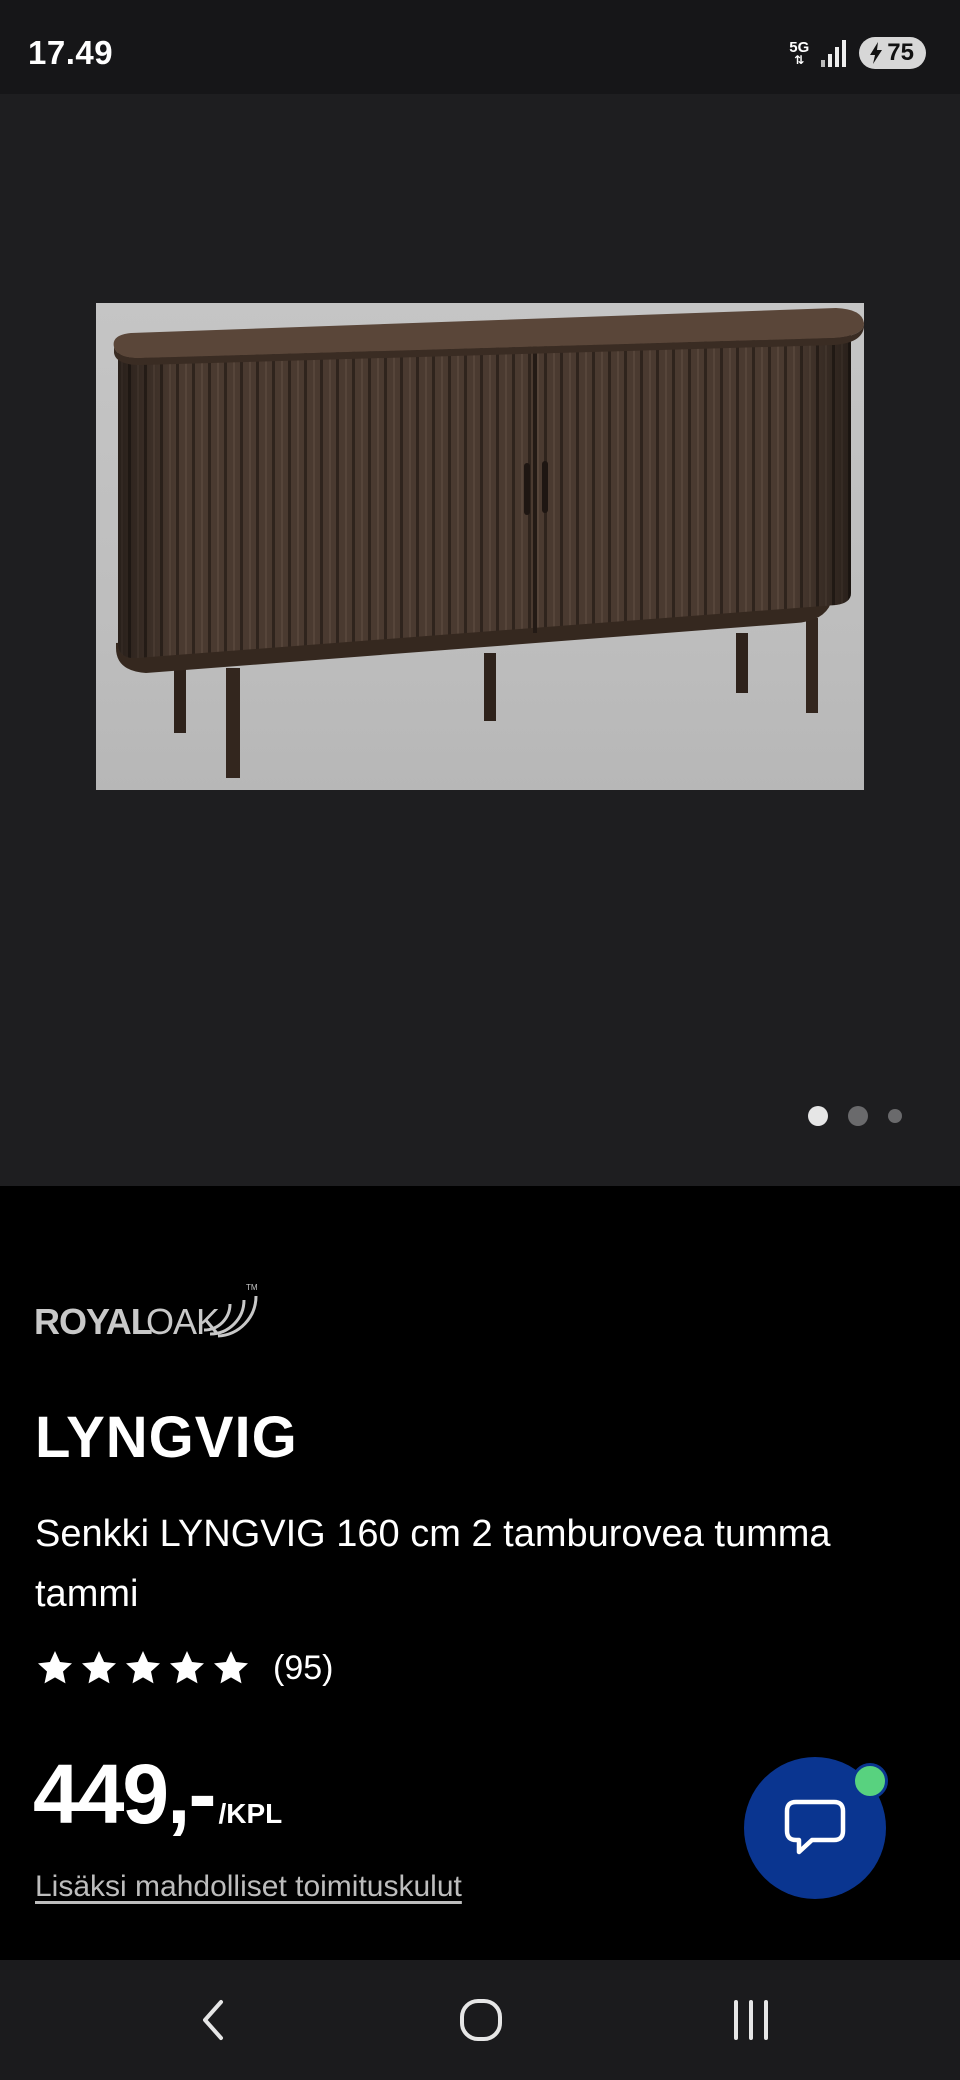 Image resolution: width=960 pixels, height=2080 pixels. I want to click on chat-bubble-icon, so click(815, 1827).